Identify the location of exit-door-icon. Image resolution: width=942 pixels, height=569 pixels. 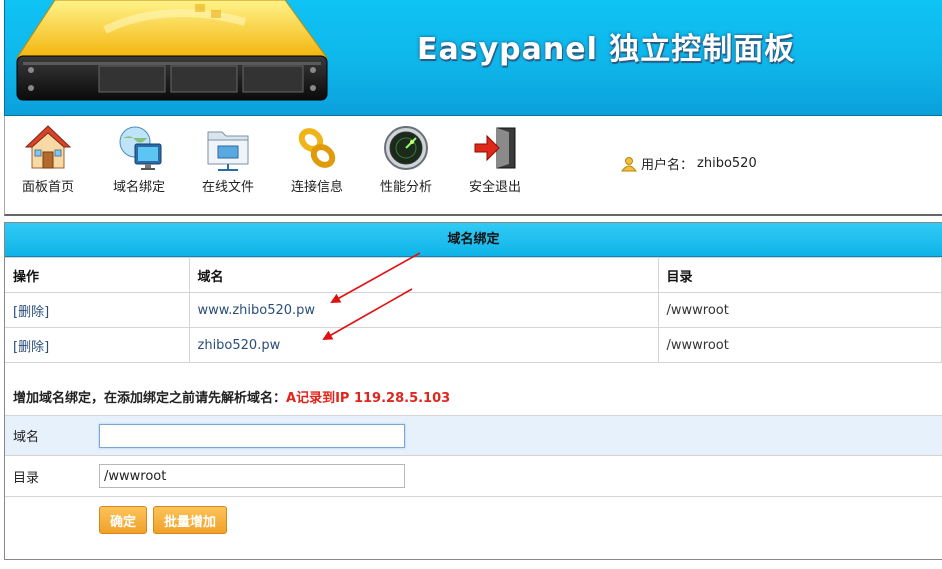
(495, 148).